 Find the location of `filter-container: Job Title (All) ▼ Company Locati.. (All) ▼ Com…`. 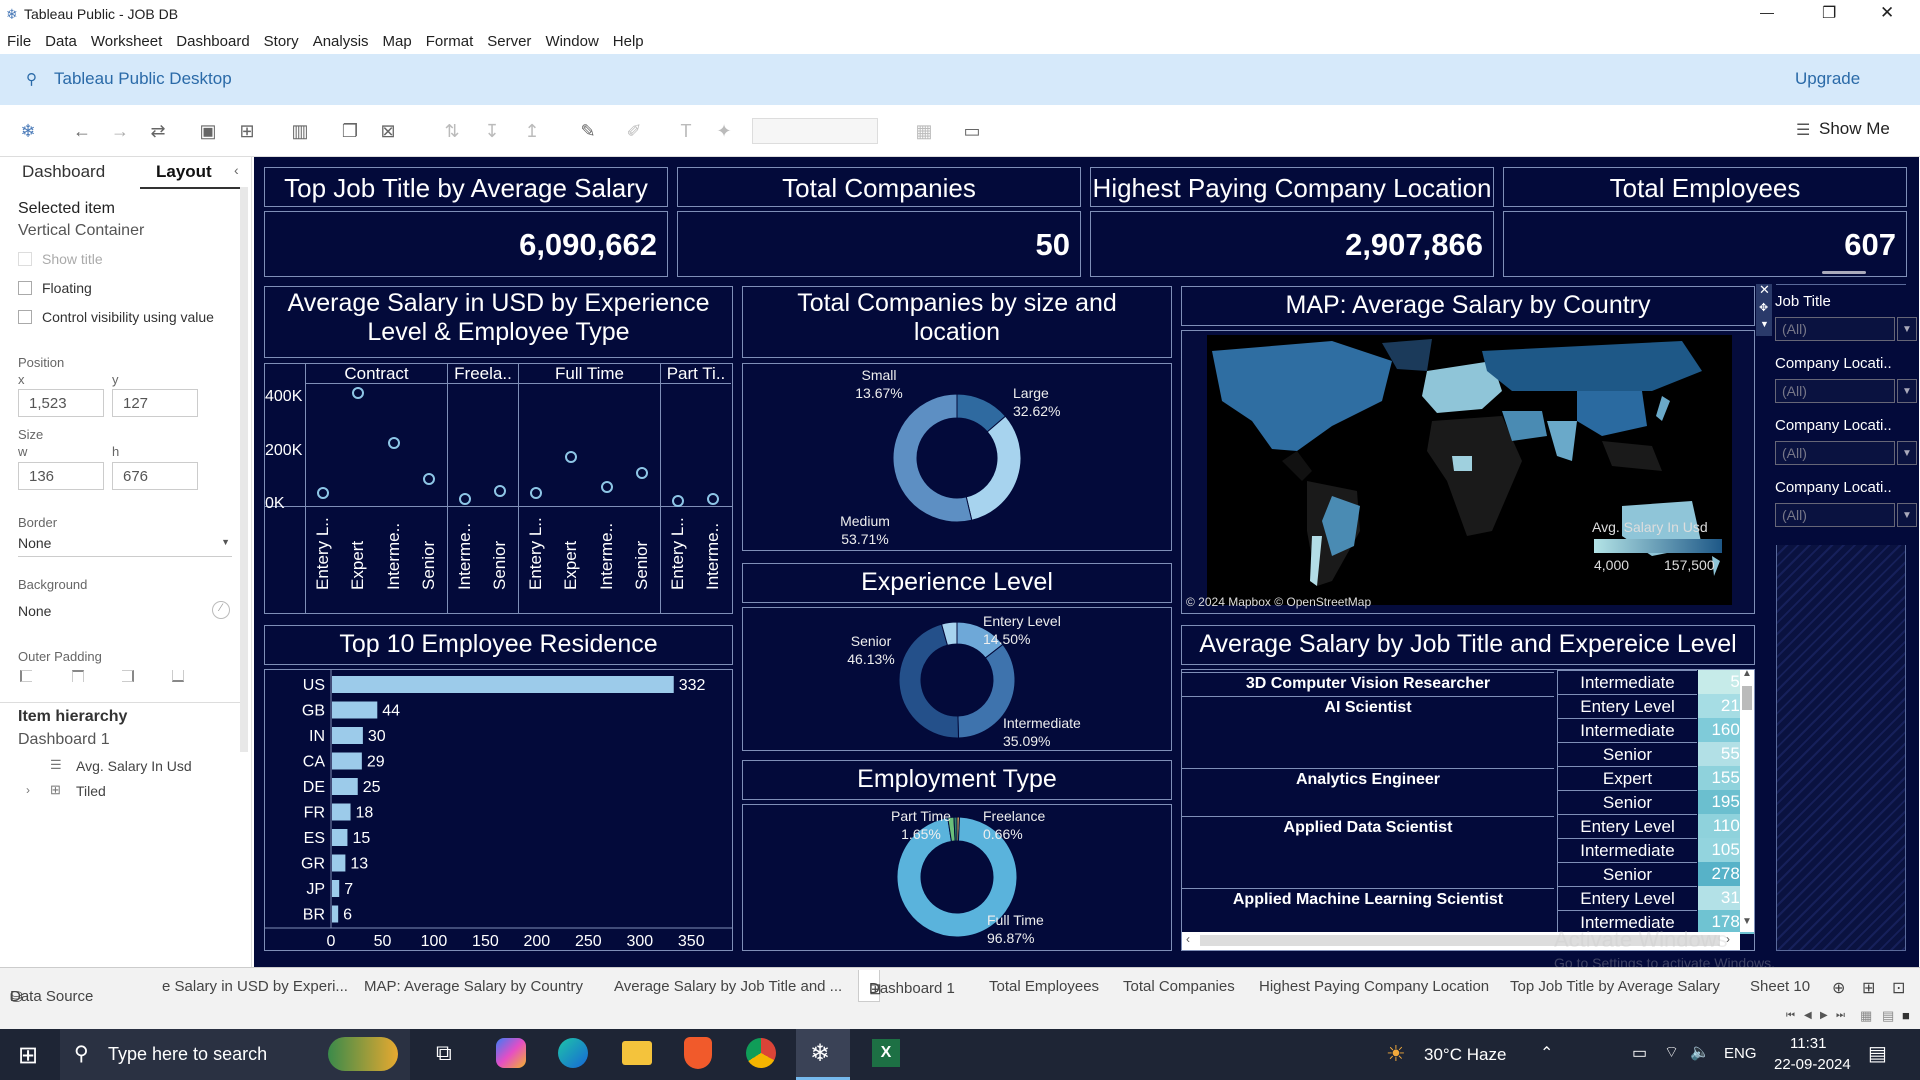

filter-container: Job Title (All) ▼ Company Locati.. (All) ▼ Com… is located at coordinates (1842, 617).